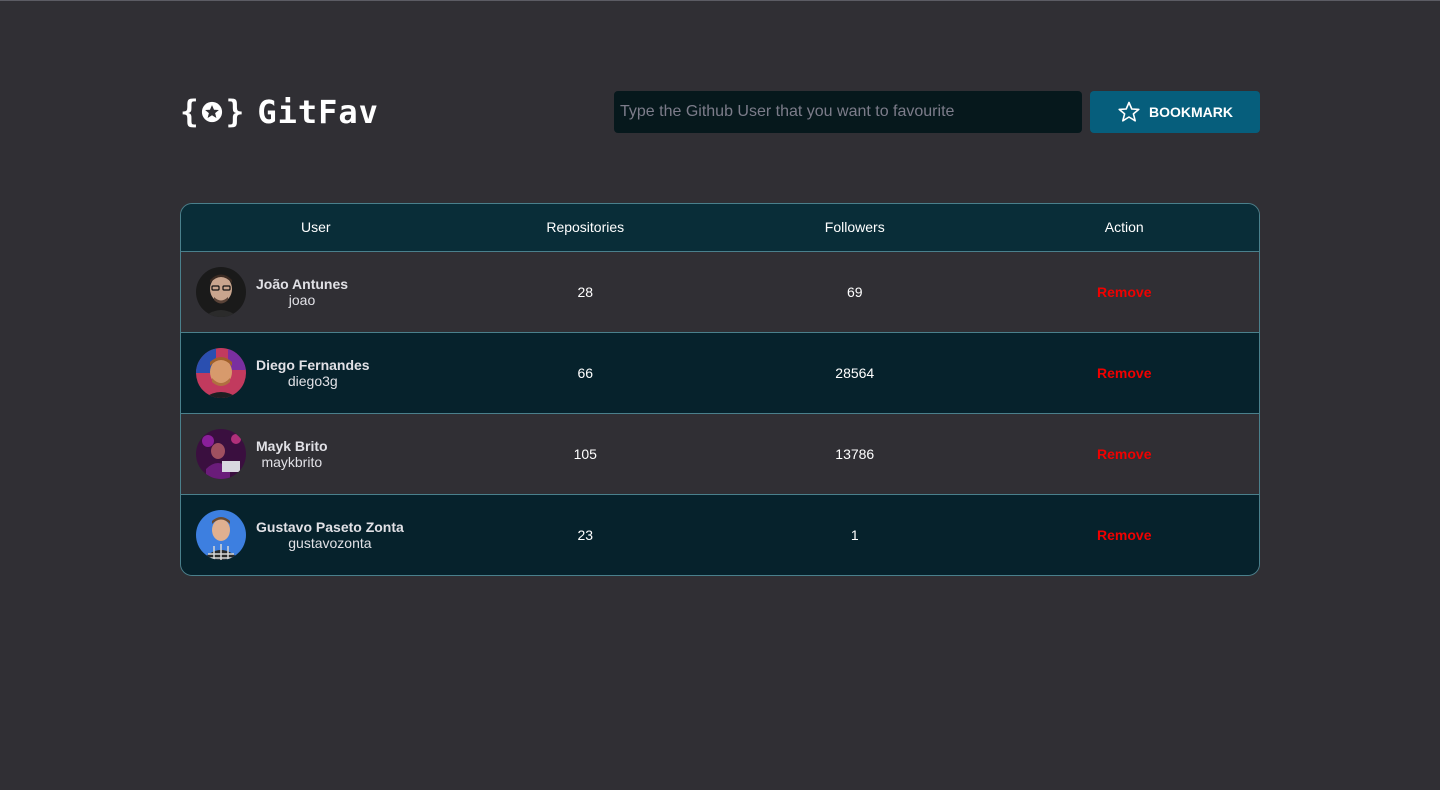  What do you see at coordinates (292, 461) in the screenshot?
I see `user-login: maykbrito` at bounding box center [292, 461].